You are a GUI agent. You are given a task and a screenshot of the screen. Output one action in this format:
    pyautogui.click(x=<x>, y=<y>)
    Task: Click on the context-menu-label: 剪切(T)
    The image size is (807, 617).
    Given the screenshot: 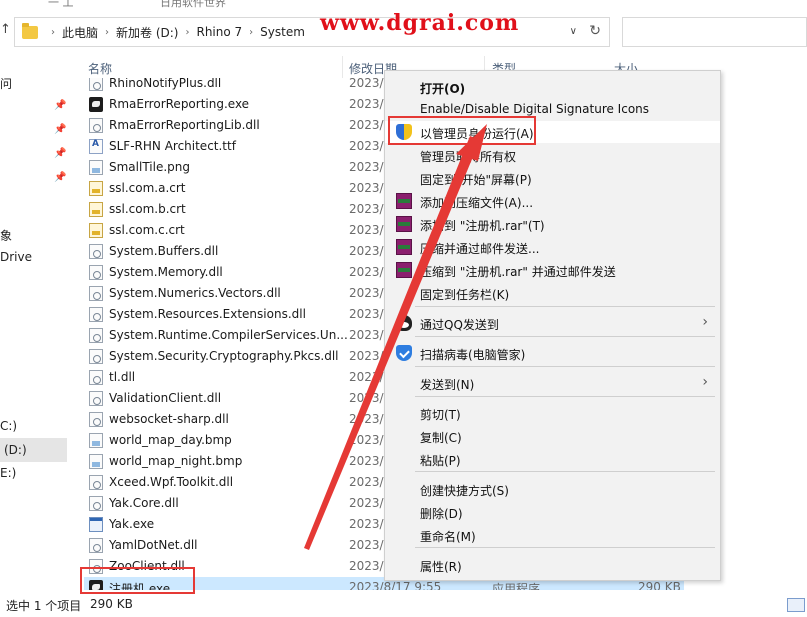 What is the action you would take?
    pyautogui.click(x=440, y=415)
    